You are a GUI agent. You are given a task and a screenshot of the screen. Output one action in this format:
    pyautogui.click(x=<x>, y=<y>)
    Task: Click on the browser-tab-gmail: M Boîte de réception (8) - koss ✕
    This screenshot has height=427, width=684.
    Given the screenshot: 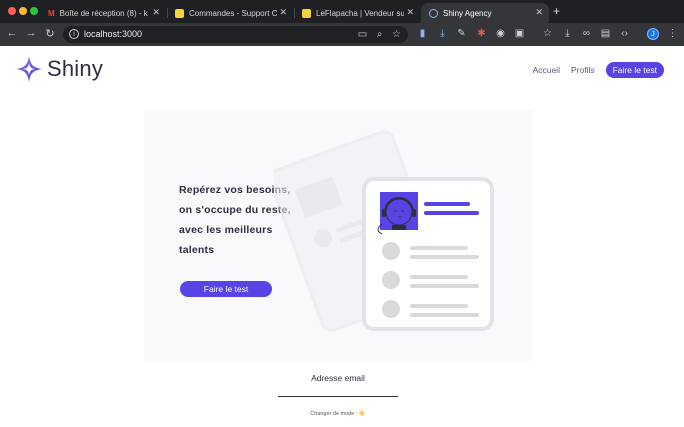 What is the action you would take?
    pyautogui.click(x=103, y=13)
    